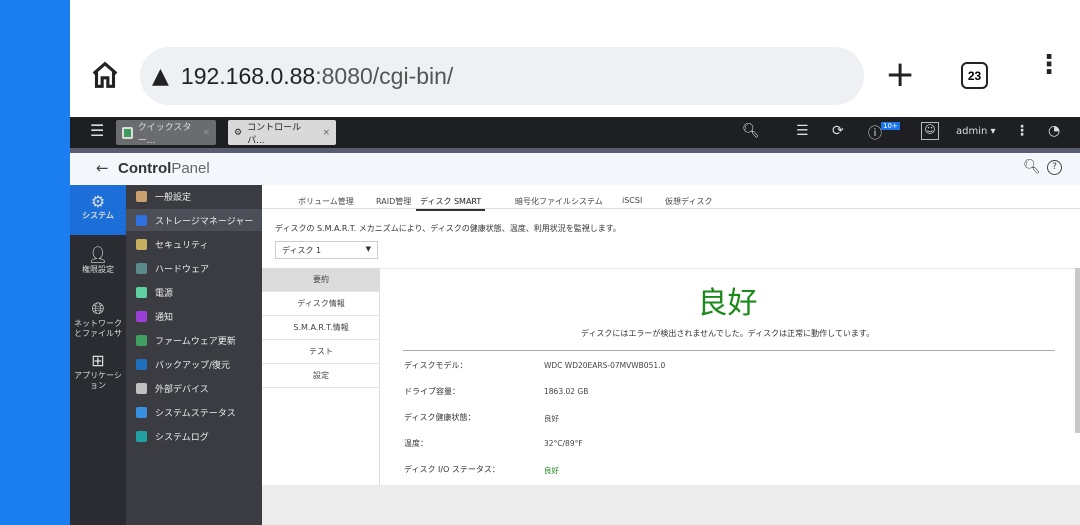 Image resolution: width=1080 pixels, height=525 pixels. What do you see at coordinates (194, 292) in the screenshot?
I see `submenu-item: 電源` at bounding box center [194, 292].